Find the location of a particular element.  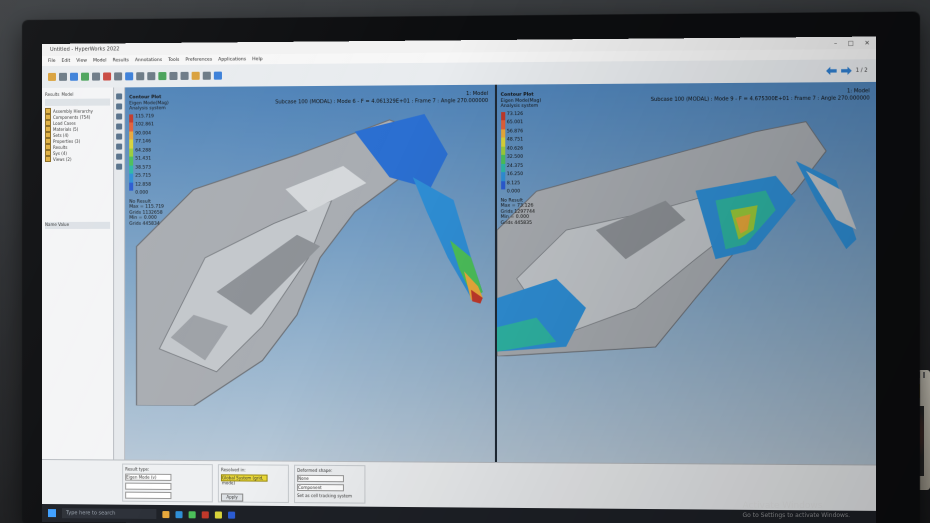

color-icon is located at coordinates (119, 146).